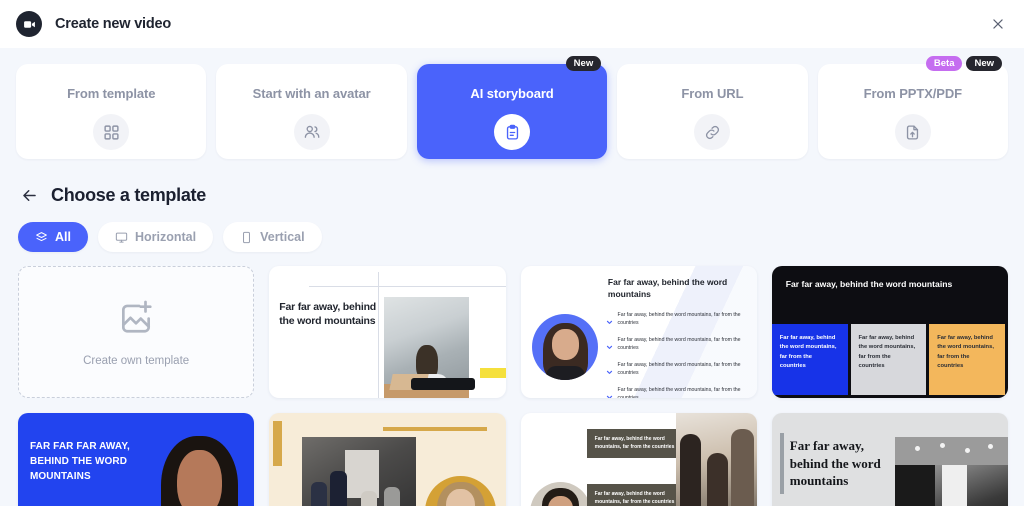  I want to click on page-title: Create new video, so click(113, 24).